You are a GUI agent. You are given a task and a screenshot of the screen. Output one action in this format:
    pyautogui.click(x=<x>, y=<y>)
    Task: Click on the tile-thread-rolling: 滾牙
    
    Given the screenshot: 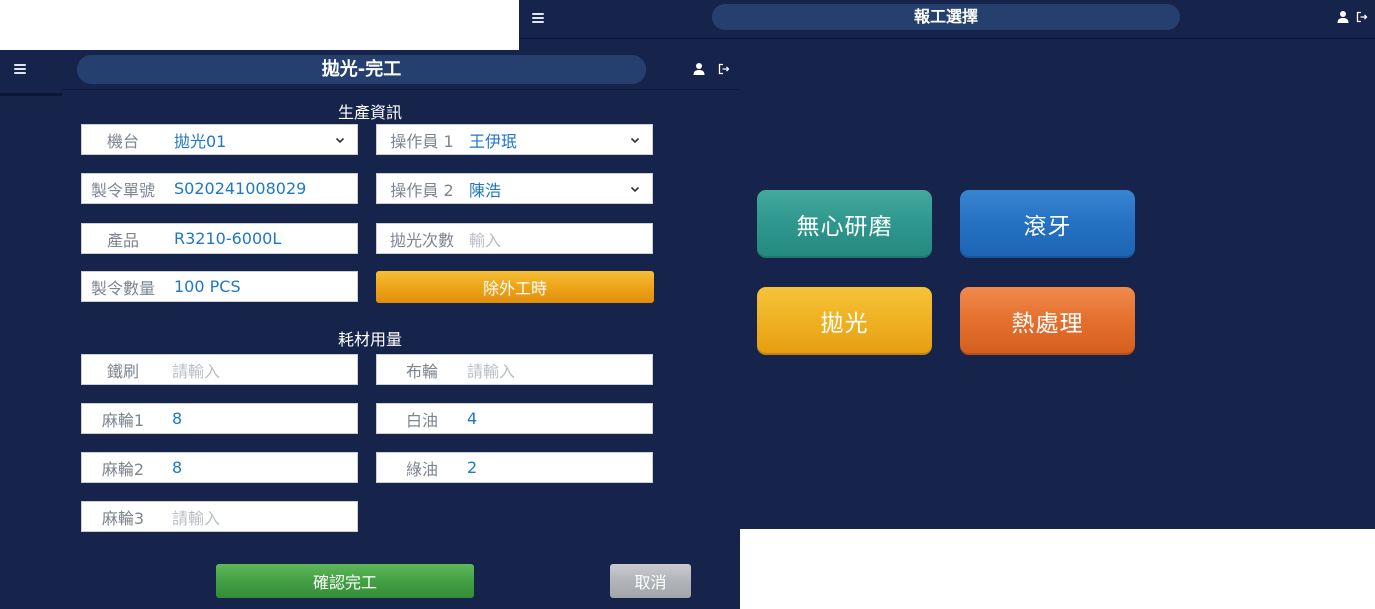 What is the action you would take?
    pyautogui.click(x=1047, y=224)
    